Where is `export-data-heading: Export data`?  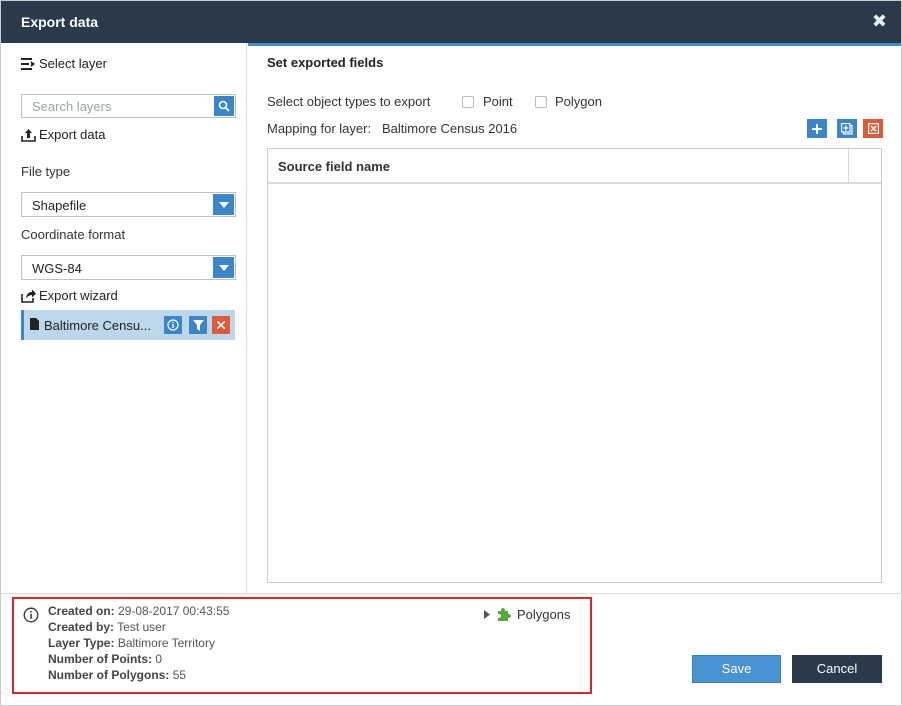 export-data-heading: Export data is located at coordinates (63, 134).